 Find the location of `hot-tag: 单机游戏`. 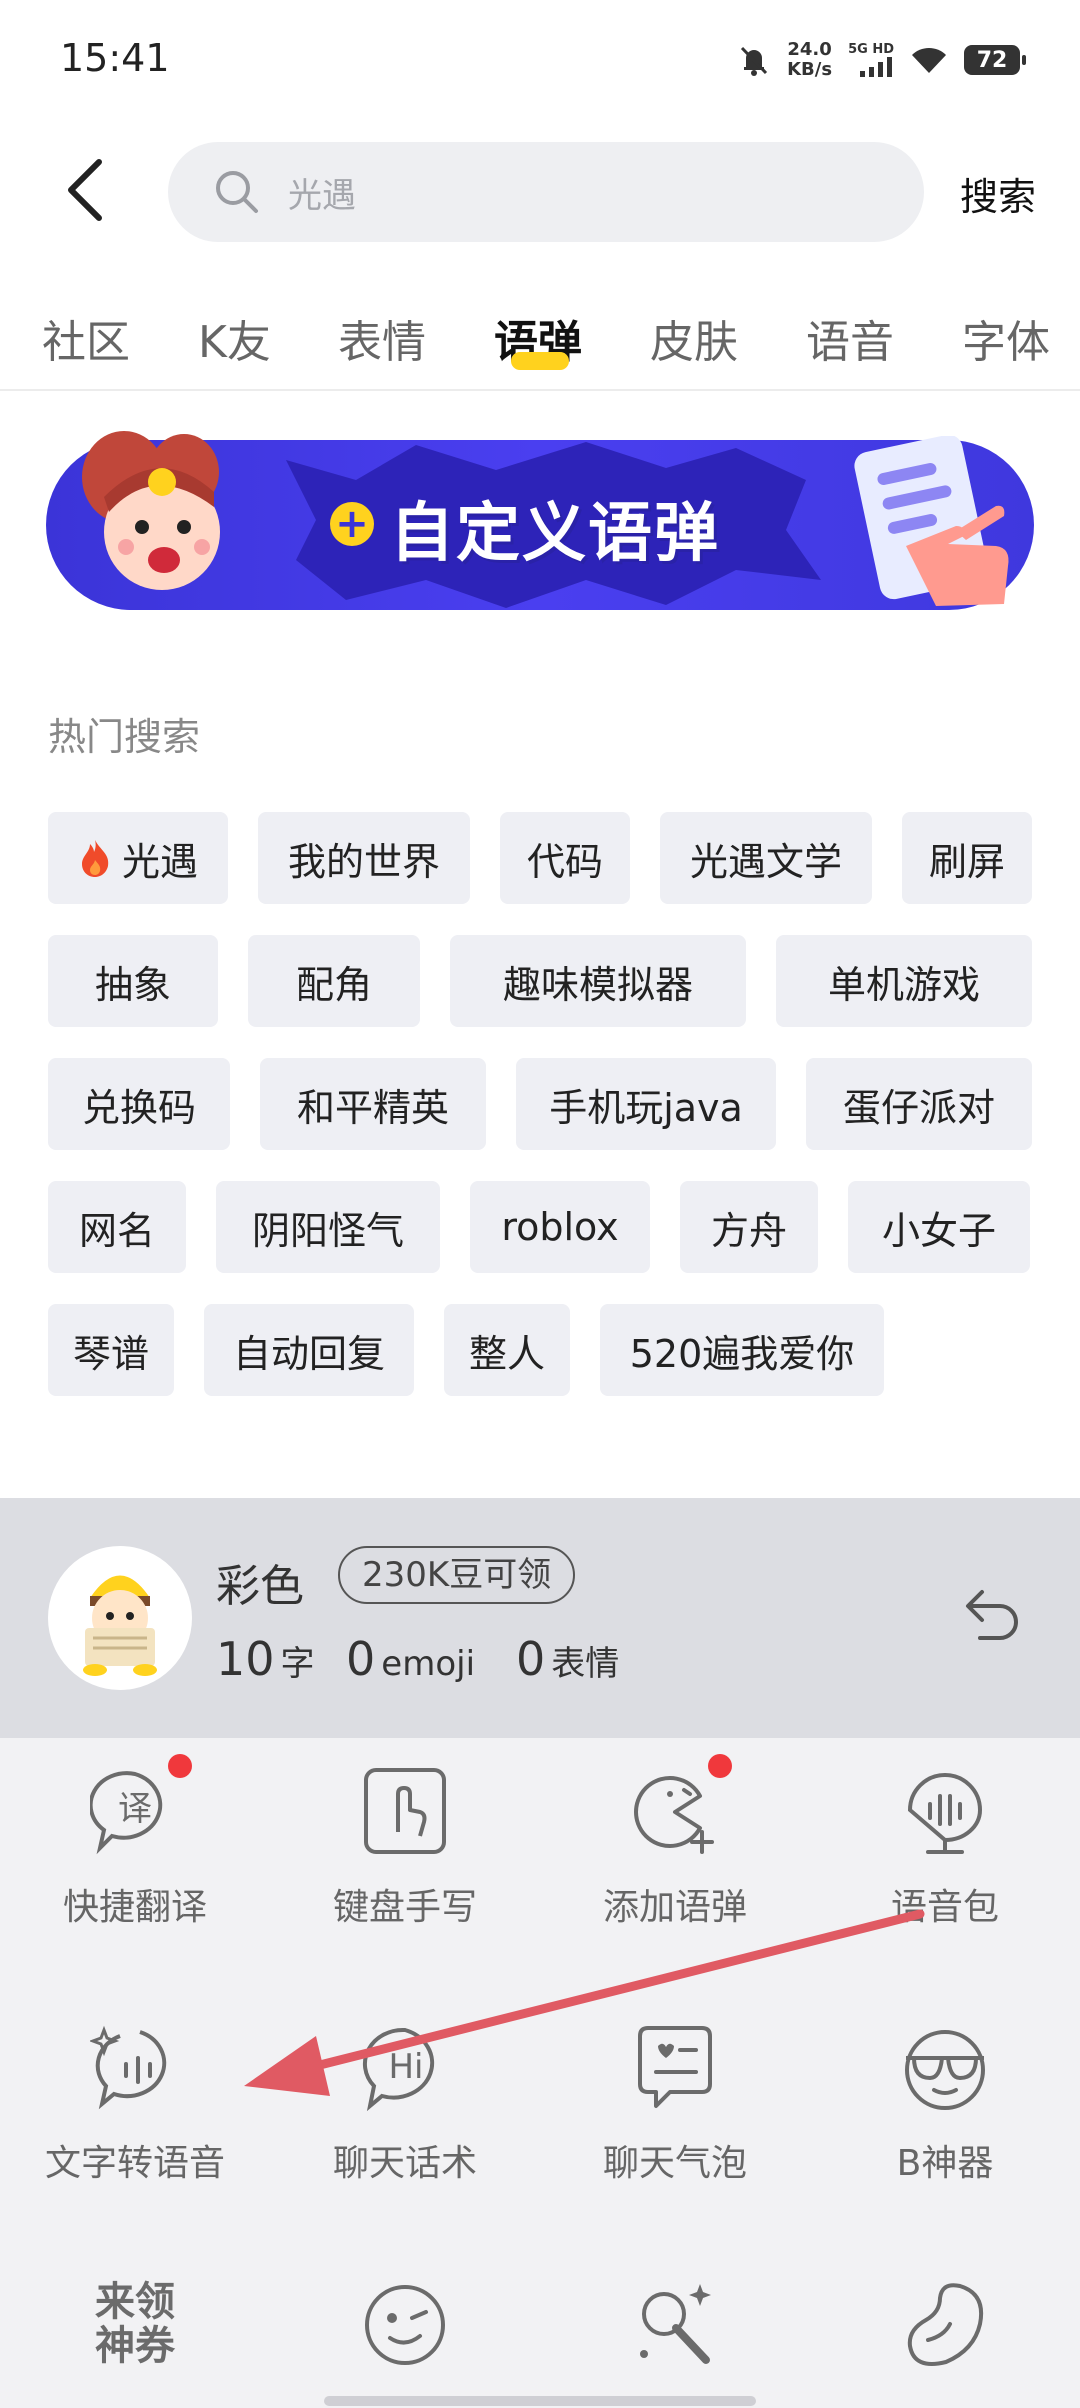

hot-tag: 单机游戏 is located at coordinates (904, 981).